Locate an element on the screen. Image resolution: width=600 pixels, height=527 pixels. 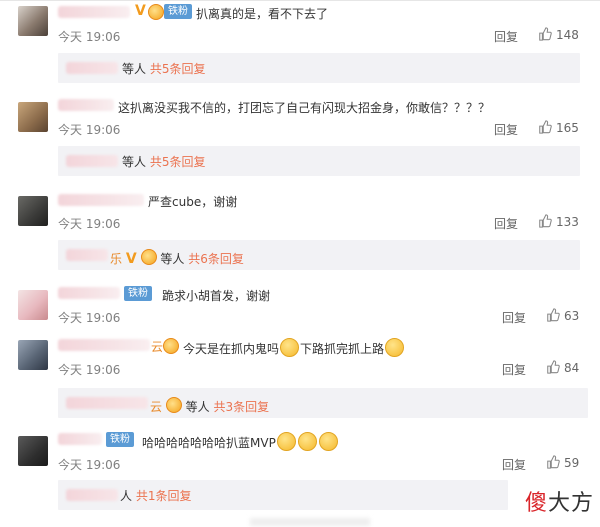
like-count: 84 is located at coordinates (572, 368).